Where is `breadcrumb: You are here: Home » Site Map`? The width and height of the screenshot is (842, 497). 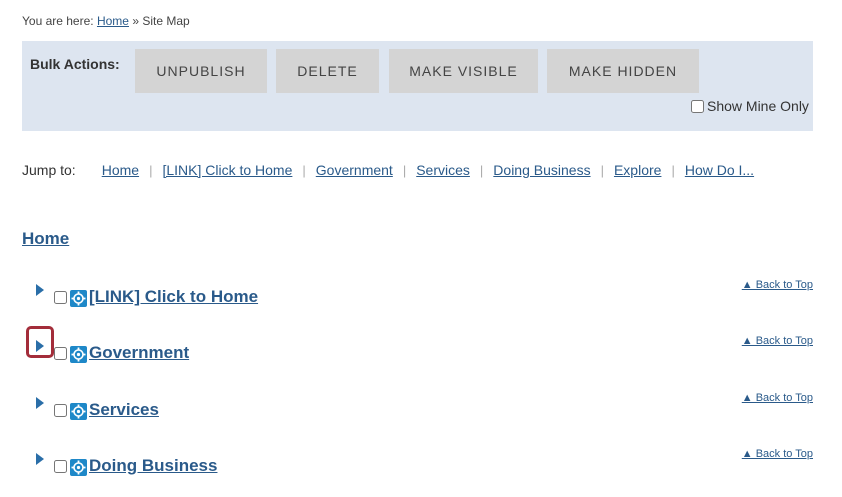
breadcrumb: You are here: Home » Site Map is located at coordinates (106, 21).